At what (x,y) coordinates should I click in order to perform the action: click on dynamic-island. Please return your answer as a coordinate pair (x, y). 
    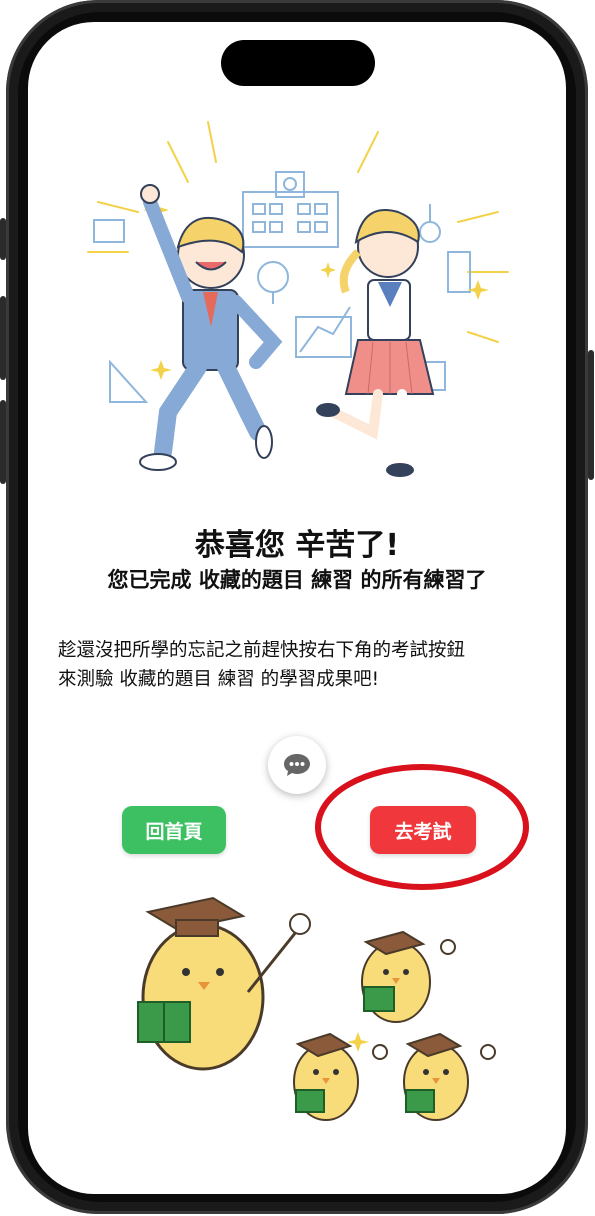
    Looking at the image, I should click on (298, 63).